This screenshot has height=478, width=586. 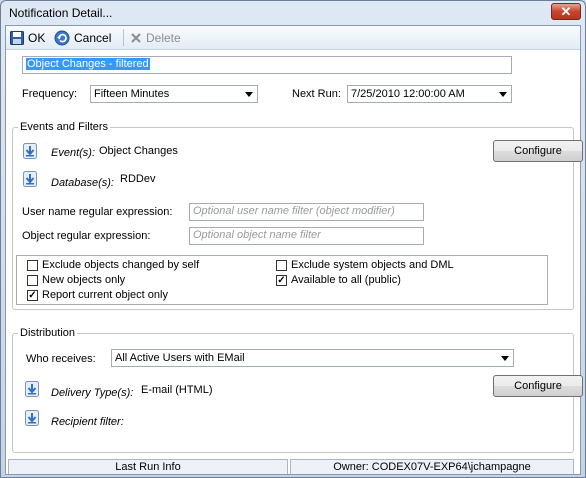 What do you see at coordinates (138, 179) in the screenshot?
I see `database-value: RDDev` at bounding box center [138, 179].